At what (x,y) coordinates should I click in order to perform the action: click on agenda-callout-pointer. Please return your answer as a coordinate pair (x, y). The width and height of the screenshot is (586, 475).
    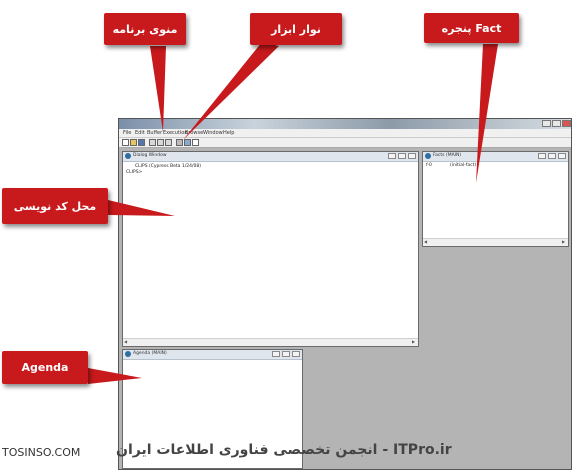
    Looking at the image, I should click on (115, 376).